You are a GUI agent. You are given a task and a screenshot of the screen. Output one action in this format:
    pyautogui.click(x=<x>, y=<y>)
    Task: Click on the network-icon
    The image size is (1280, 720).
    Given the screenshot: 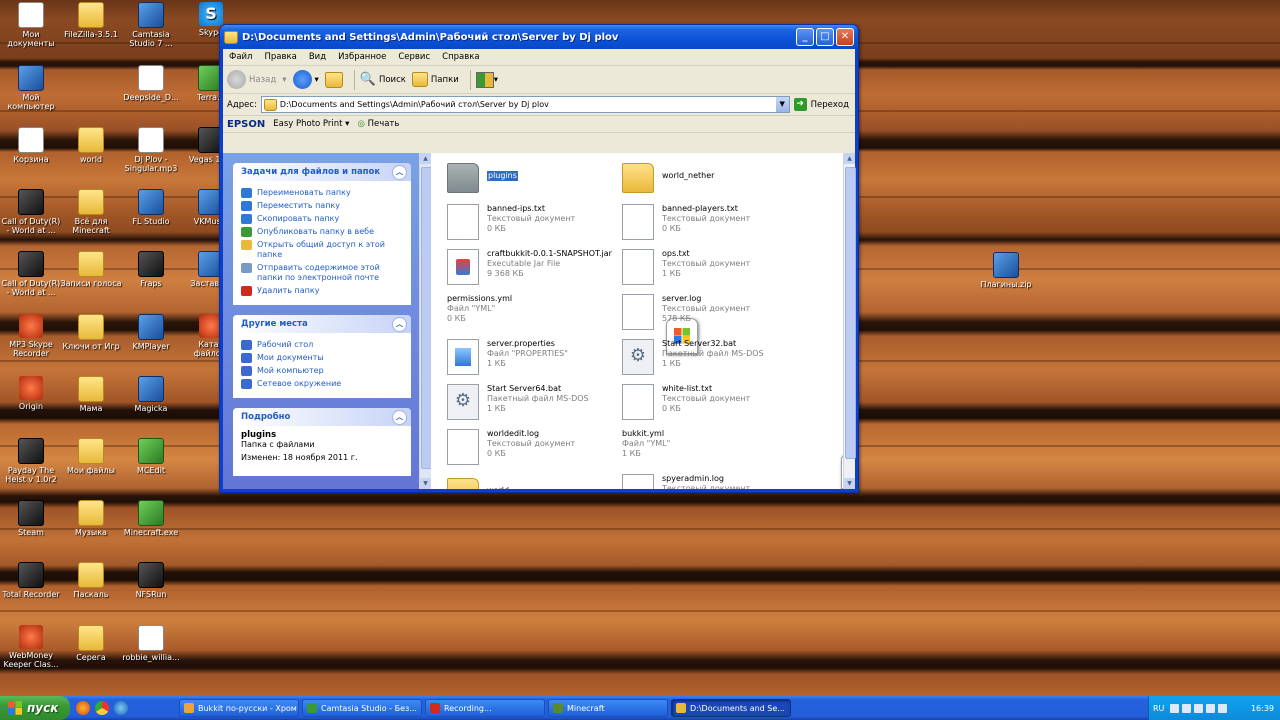 What is the action you would take?
    pyautogui.click(x=1187, y=708)
    